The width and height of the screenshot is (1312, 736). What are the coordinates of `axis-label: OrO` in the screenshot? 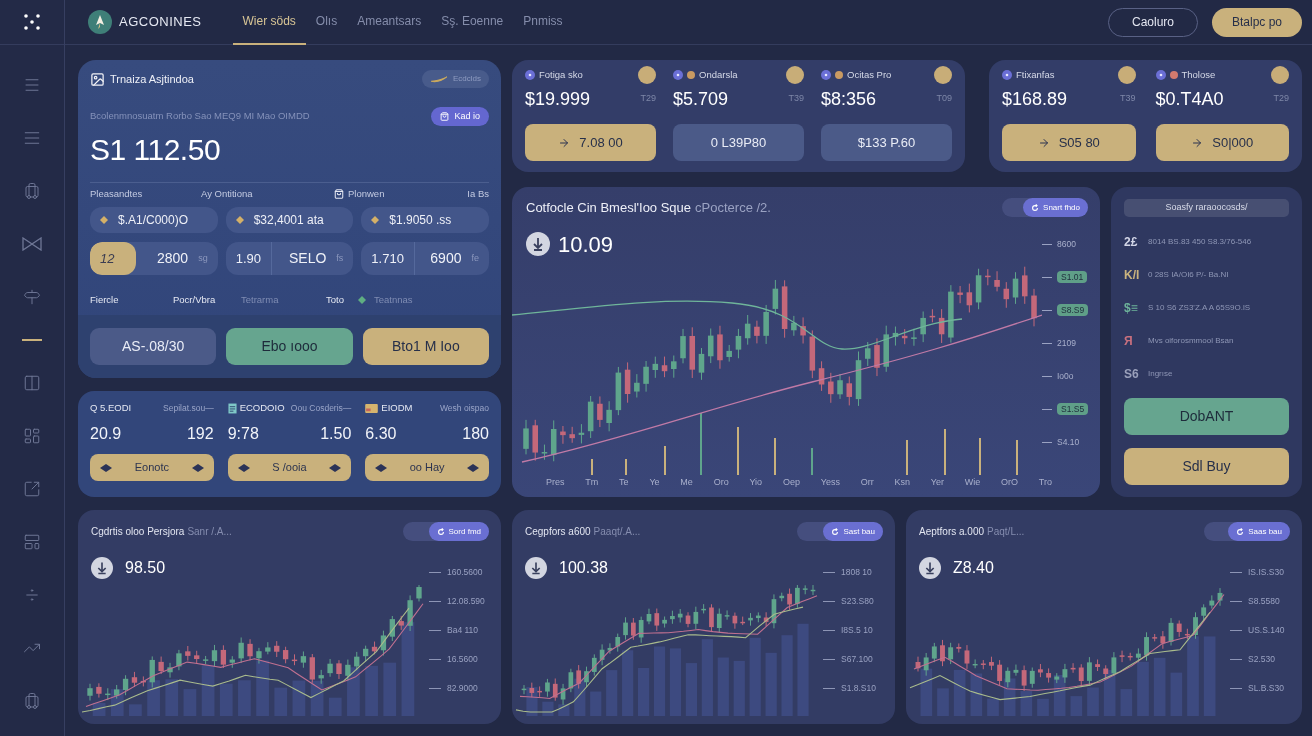 It's located at (1009, 483).